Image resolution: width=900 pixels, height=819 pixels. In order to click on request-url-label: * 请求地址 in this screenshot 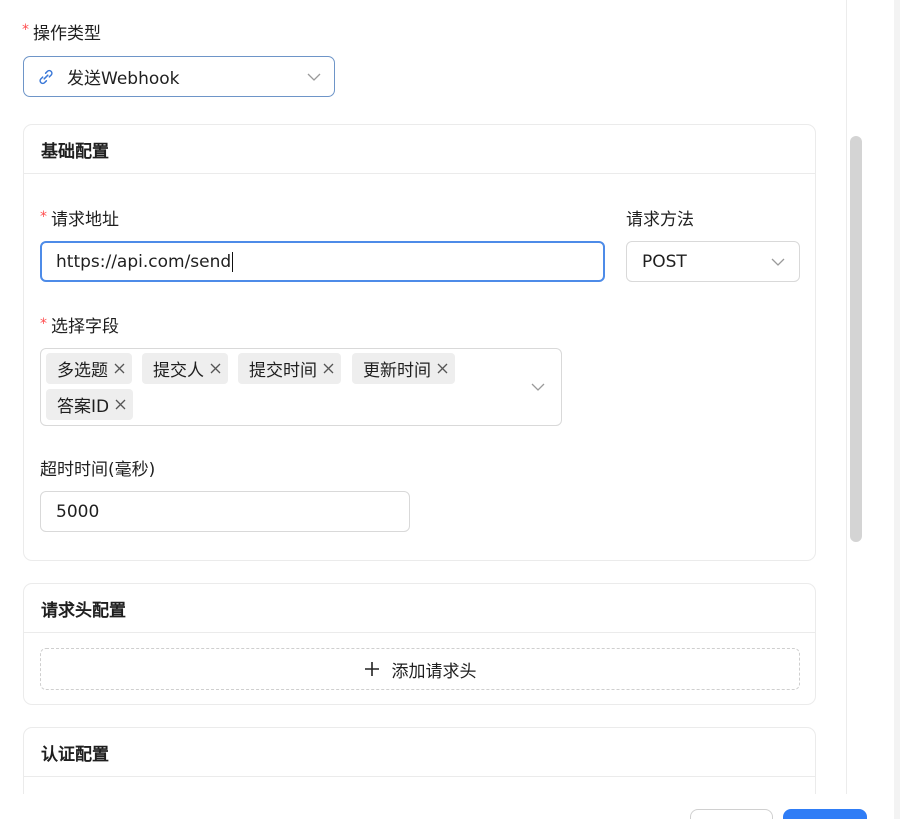, I will do `click(79, 218)`.